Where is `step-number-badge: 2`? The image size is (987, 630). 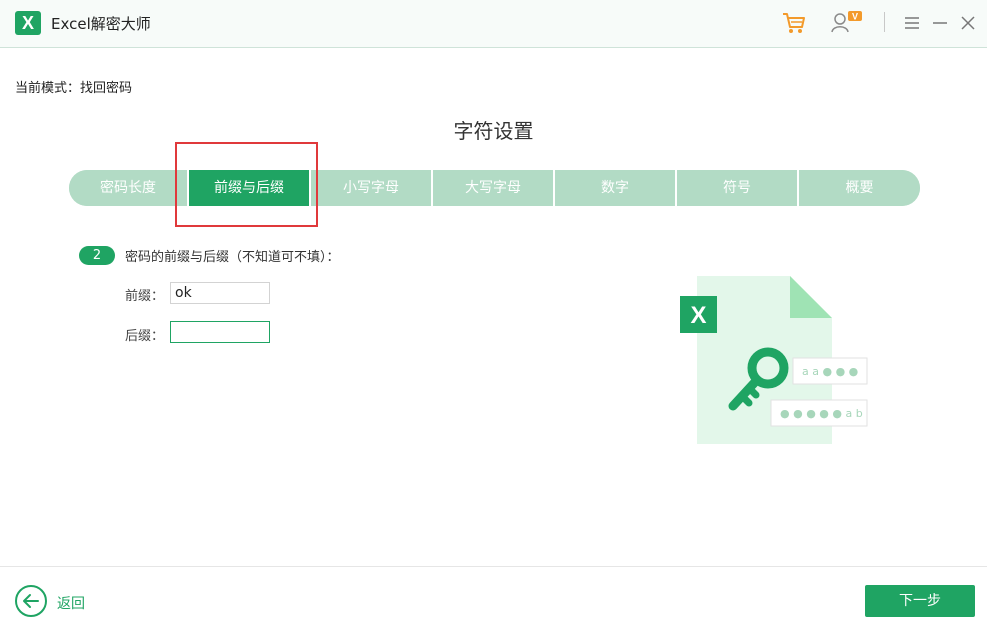 step-number-badge: 2 is located at coordinates (97, 255).